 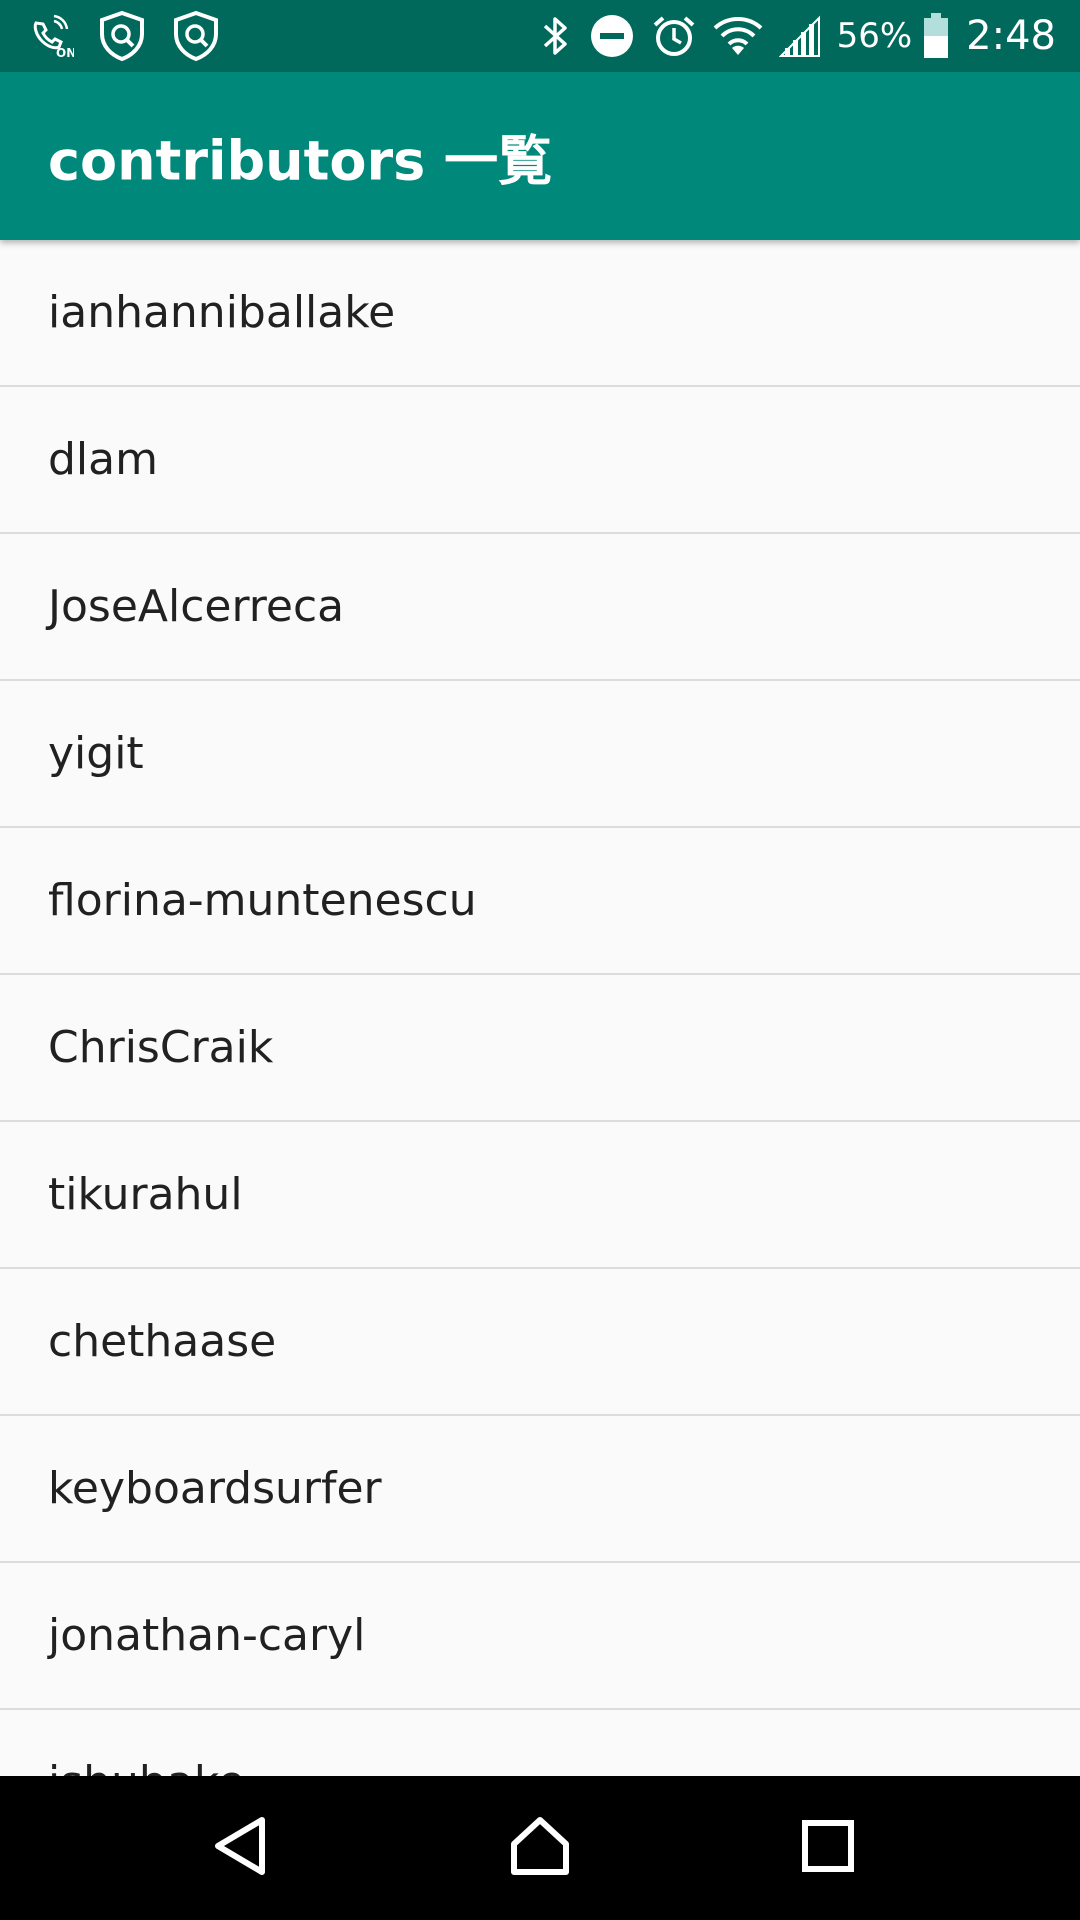 I want to click on contributor-name: JoseAlcerreca, so click(x=196, y=606).